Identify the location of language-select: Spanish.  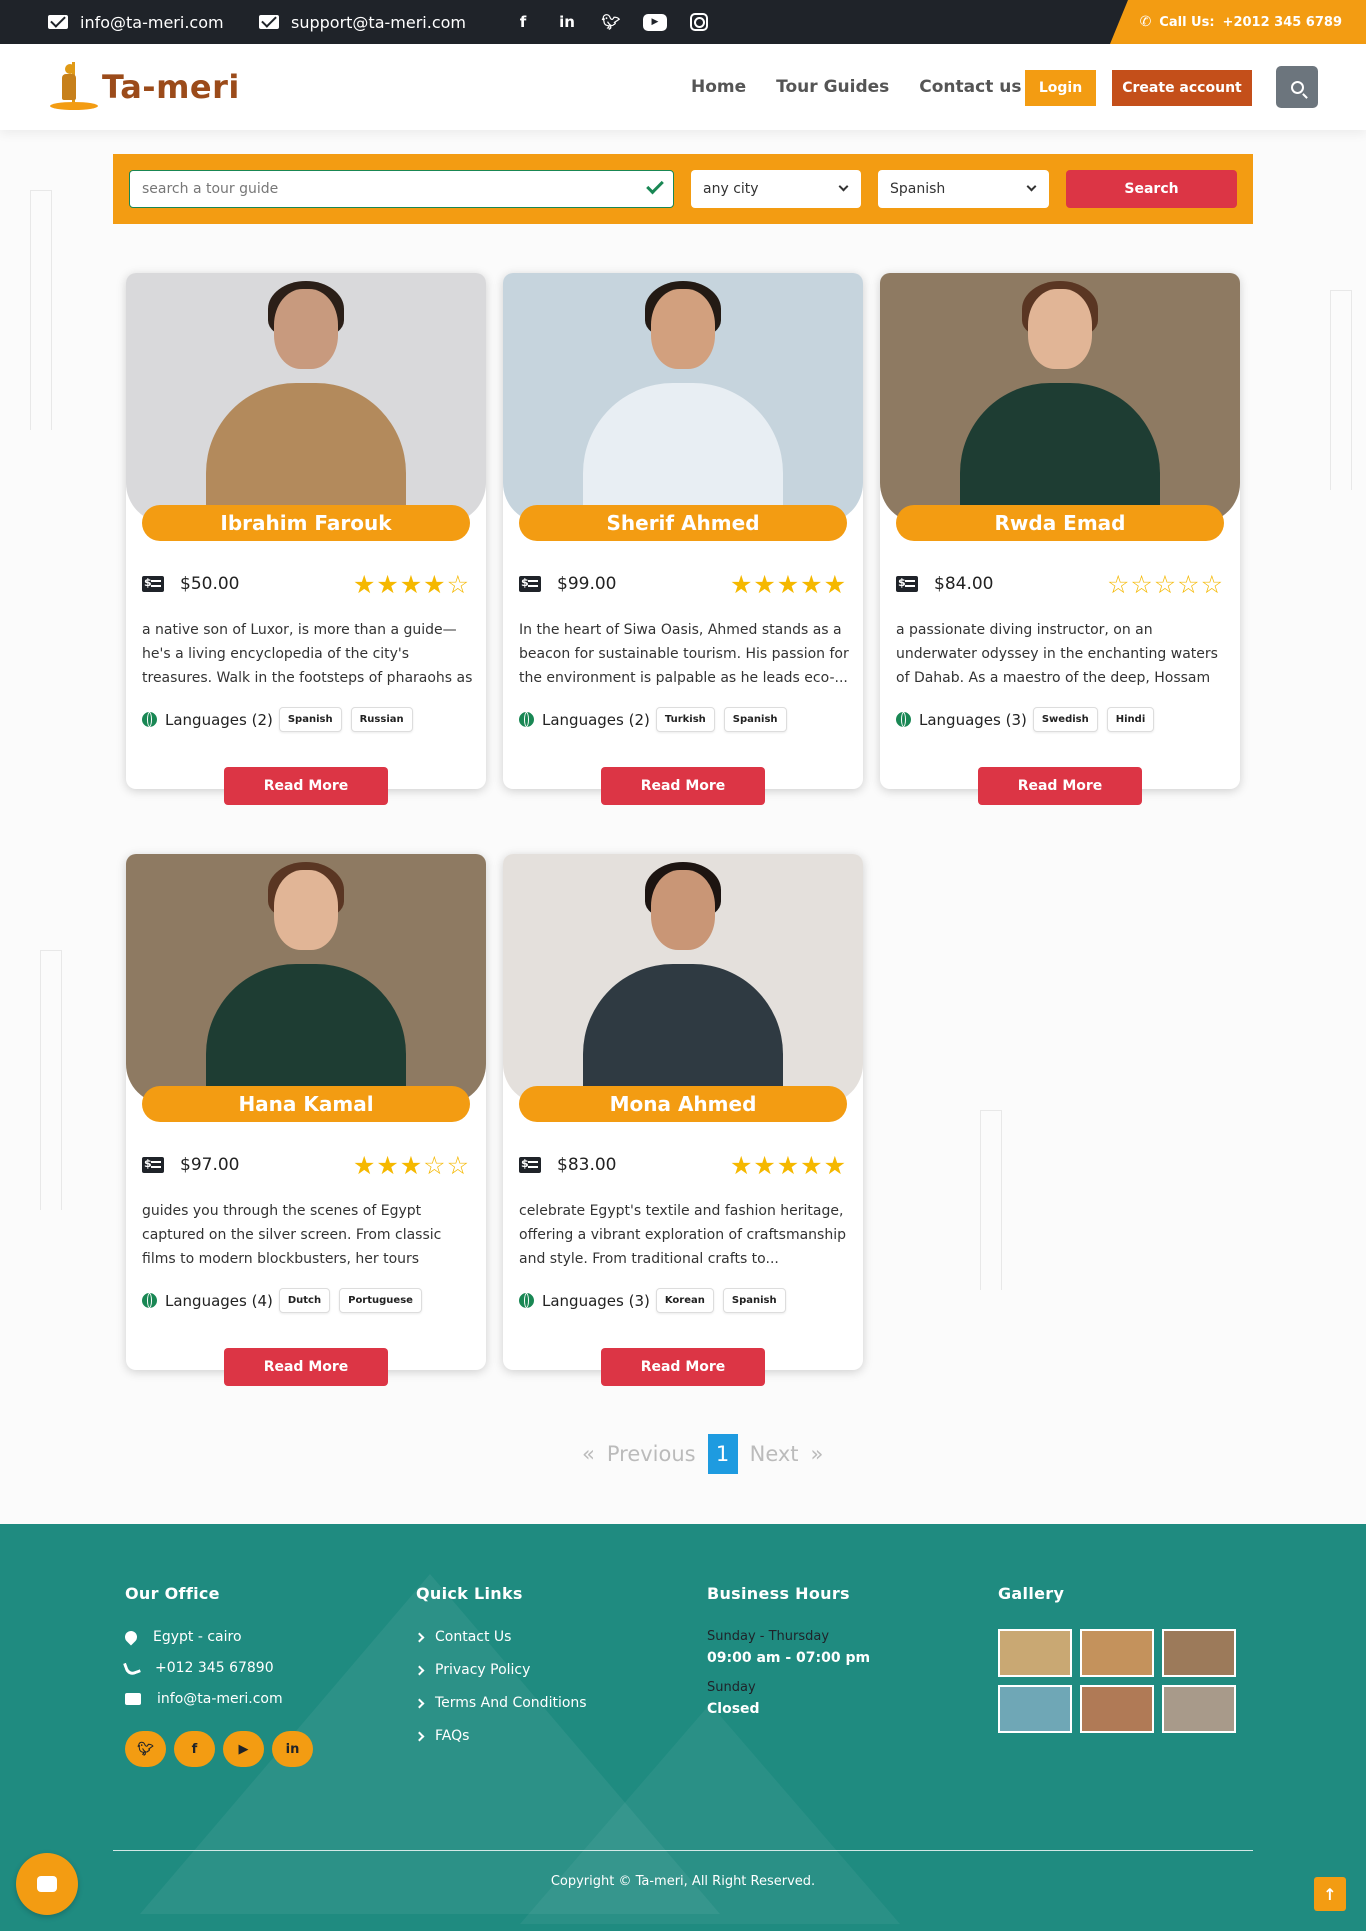
(963, 189).